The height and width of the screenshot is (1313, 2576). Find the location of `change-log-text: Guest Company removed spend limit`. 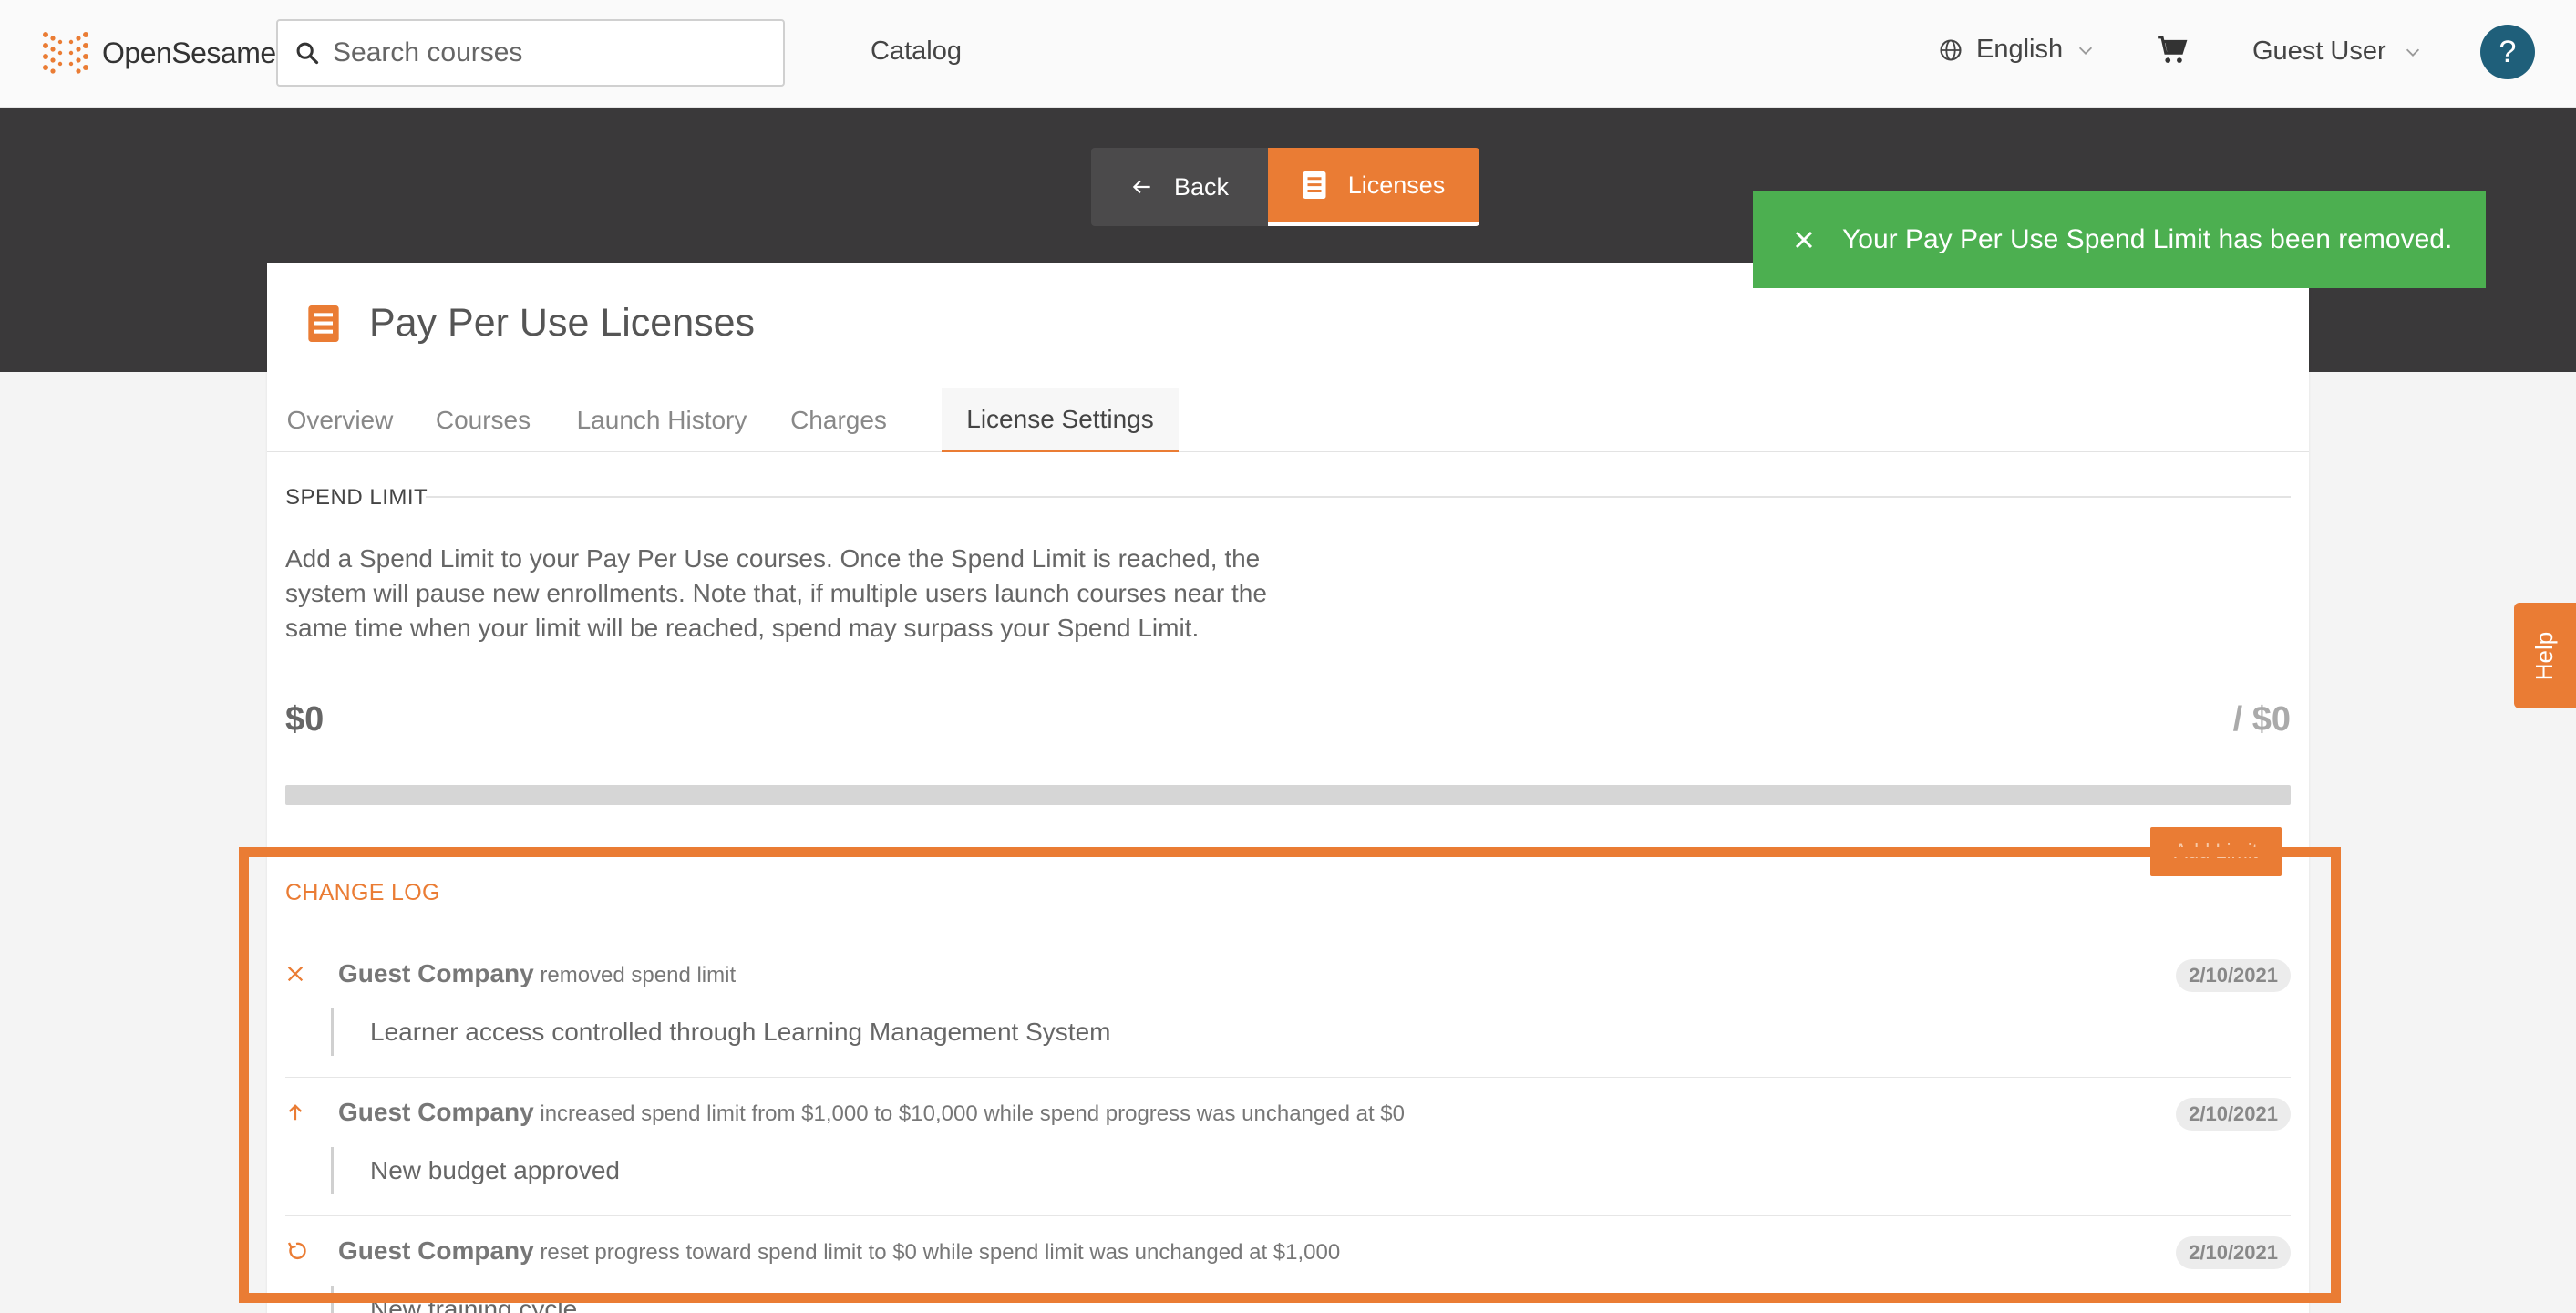

change-log-text: Guest Company removed spend limit is located at coordinates (537, 973).